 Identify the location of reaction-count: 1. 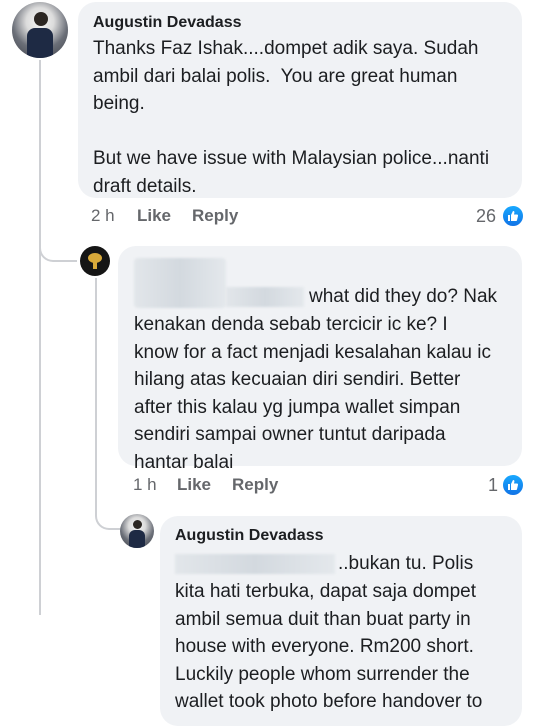
(493, 485).